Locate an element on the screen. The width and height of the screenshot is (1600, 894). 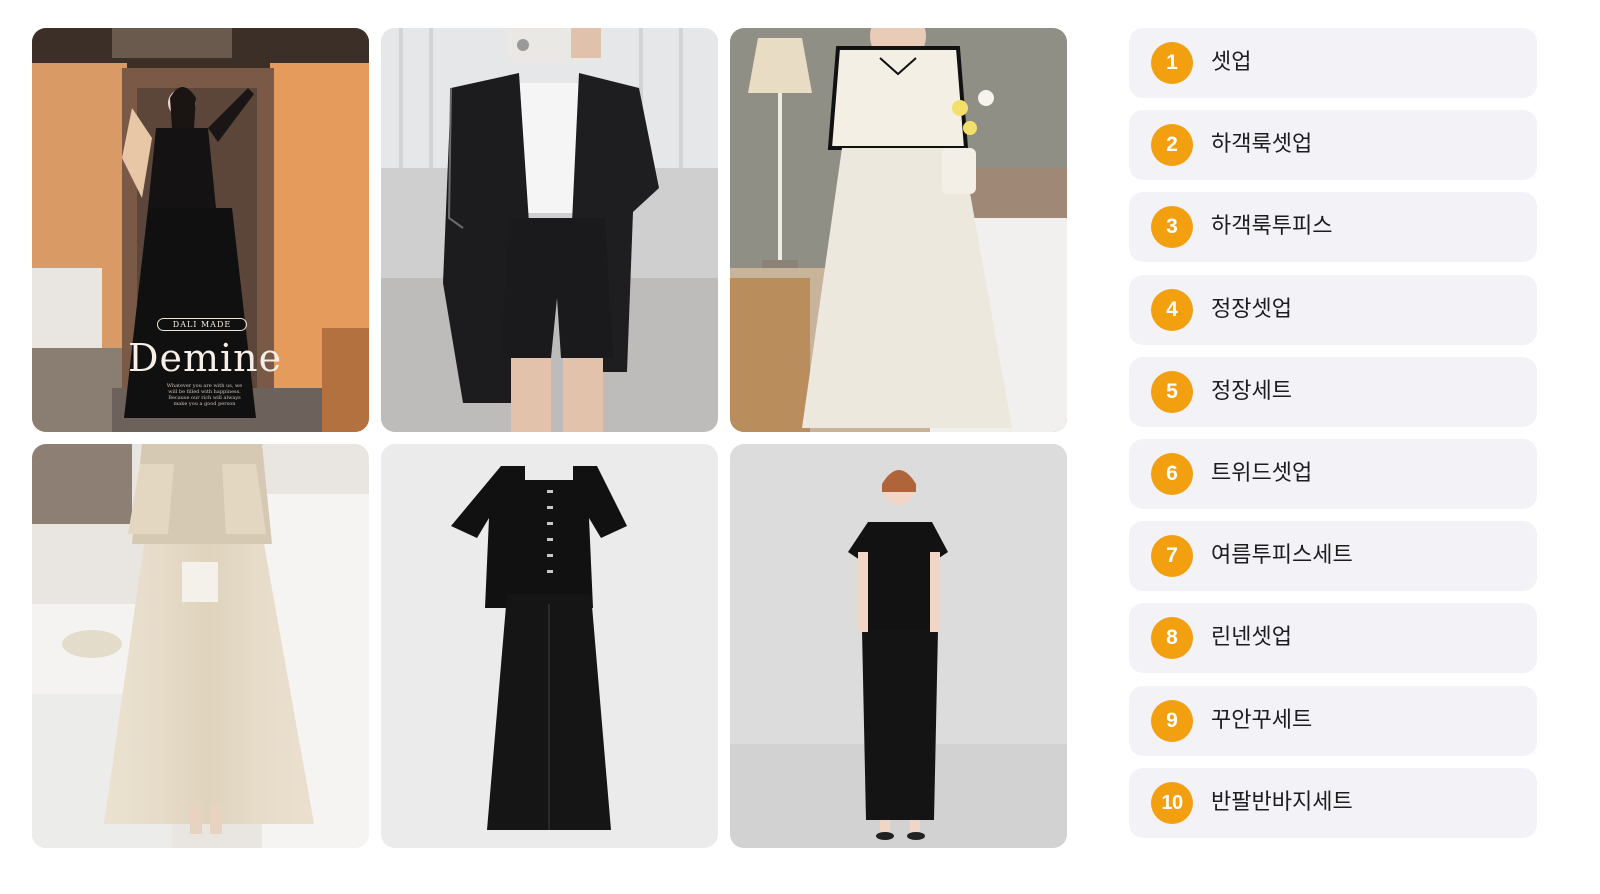
ranking-keyword: 셋업 is located at coordinates (1231, 62).